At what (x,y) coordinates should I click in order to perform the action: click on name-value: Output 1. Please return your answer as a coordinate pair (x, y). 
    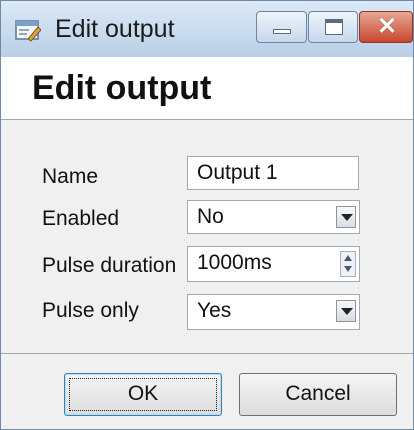
    Looking at the image, I should click on (237, 172).